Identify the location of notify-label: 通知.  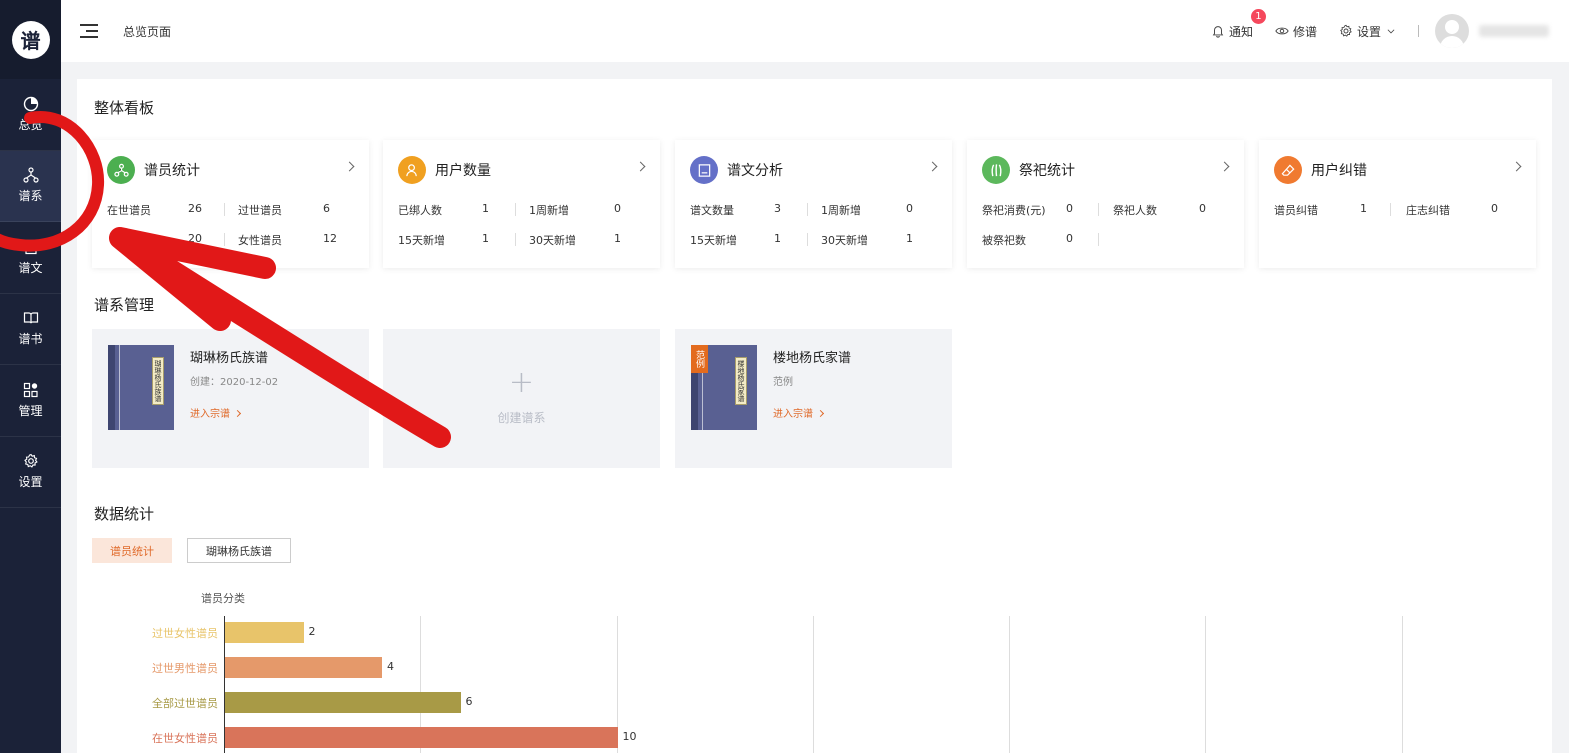
(1240, 31).